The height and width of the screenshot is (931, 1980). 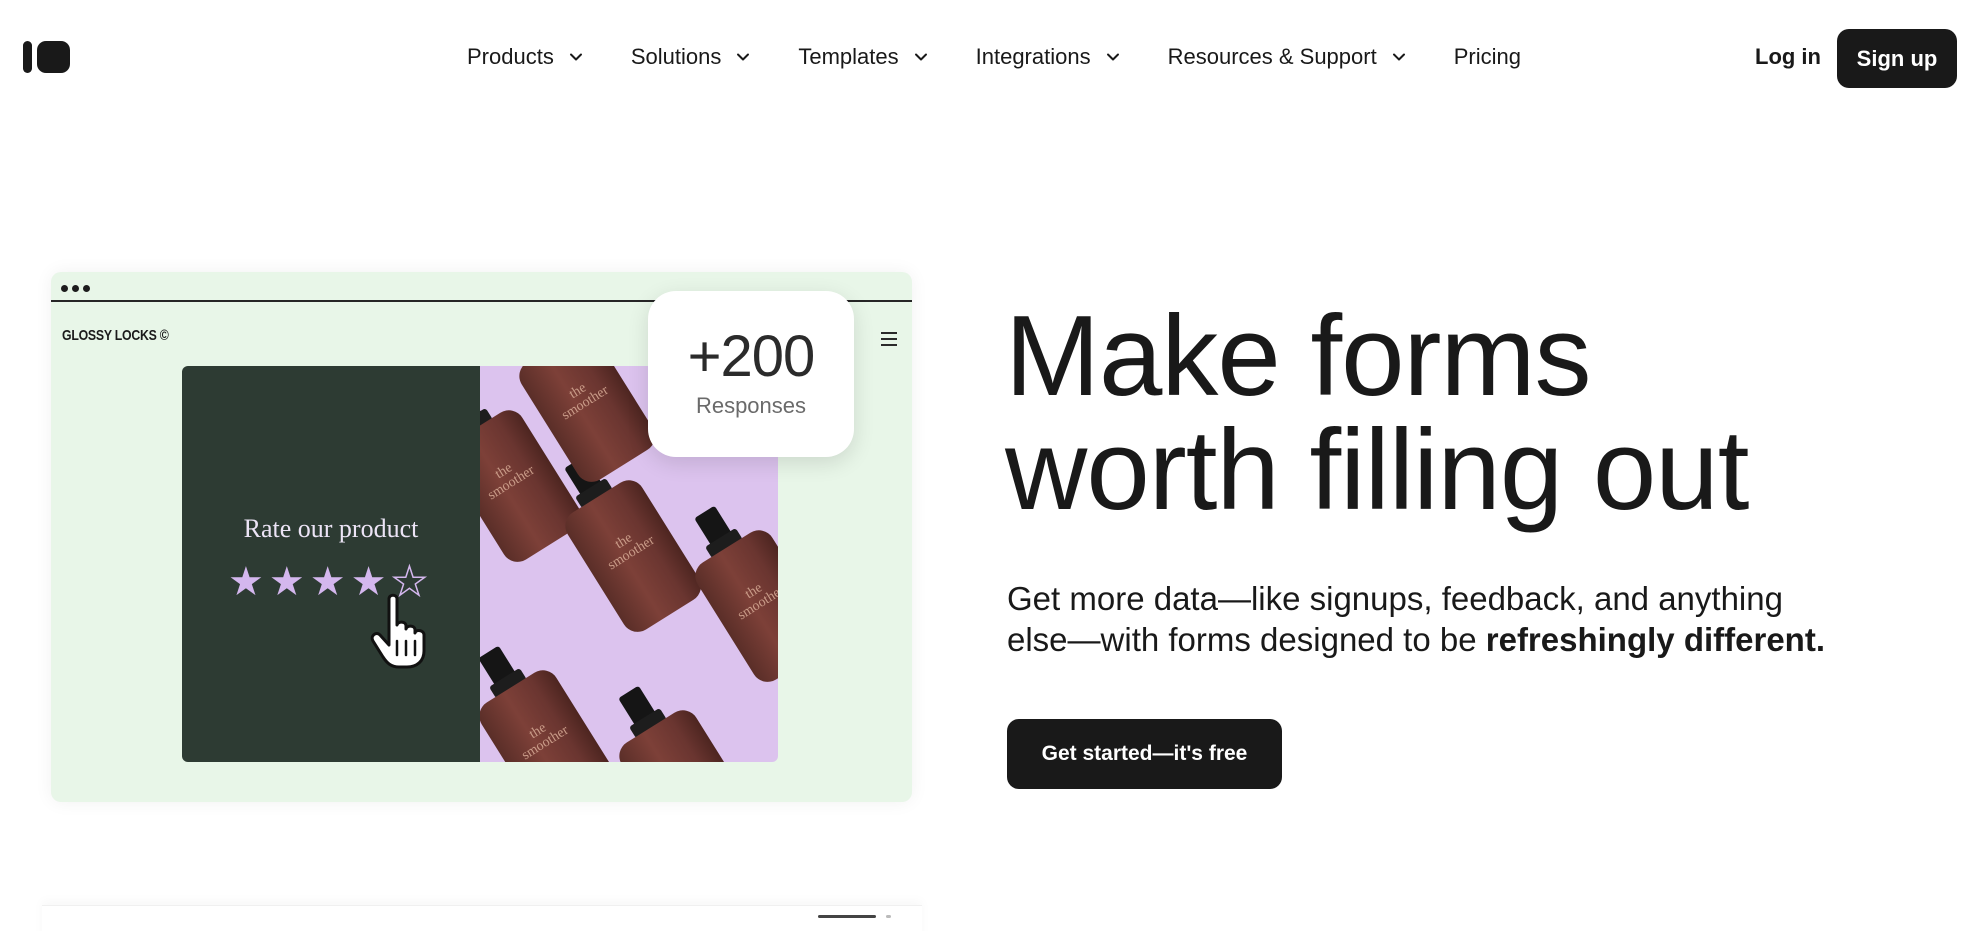 I want to click on nav-item-label: Integrations, so click(x=1033, y=56).